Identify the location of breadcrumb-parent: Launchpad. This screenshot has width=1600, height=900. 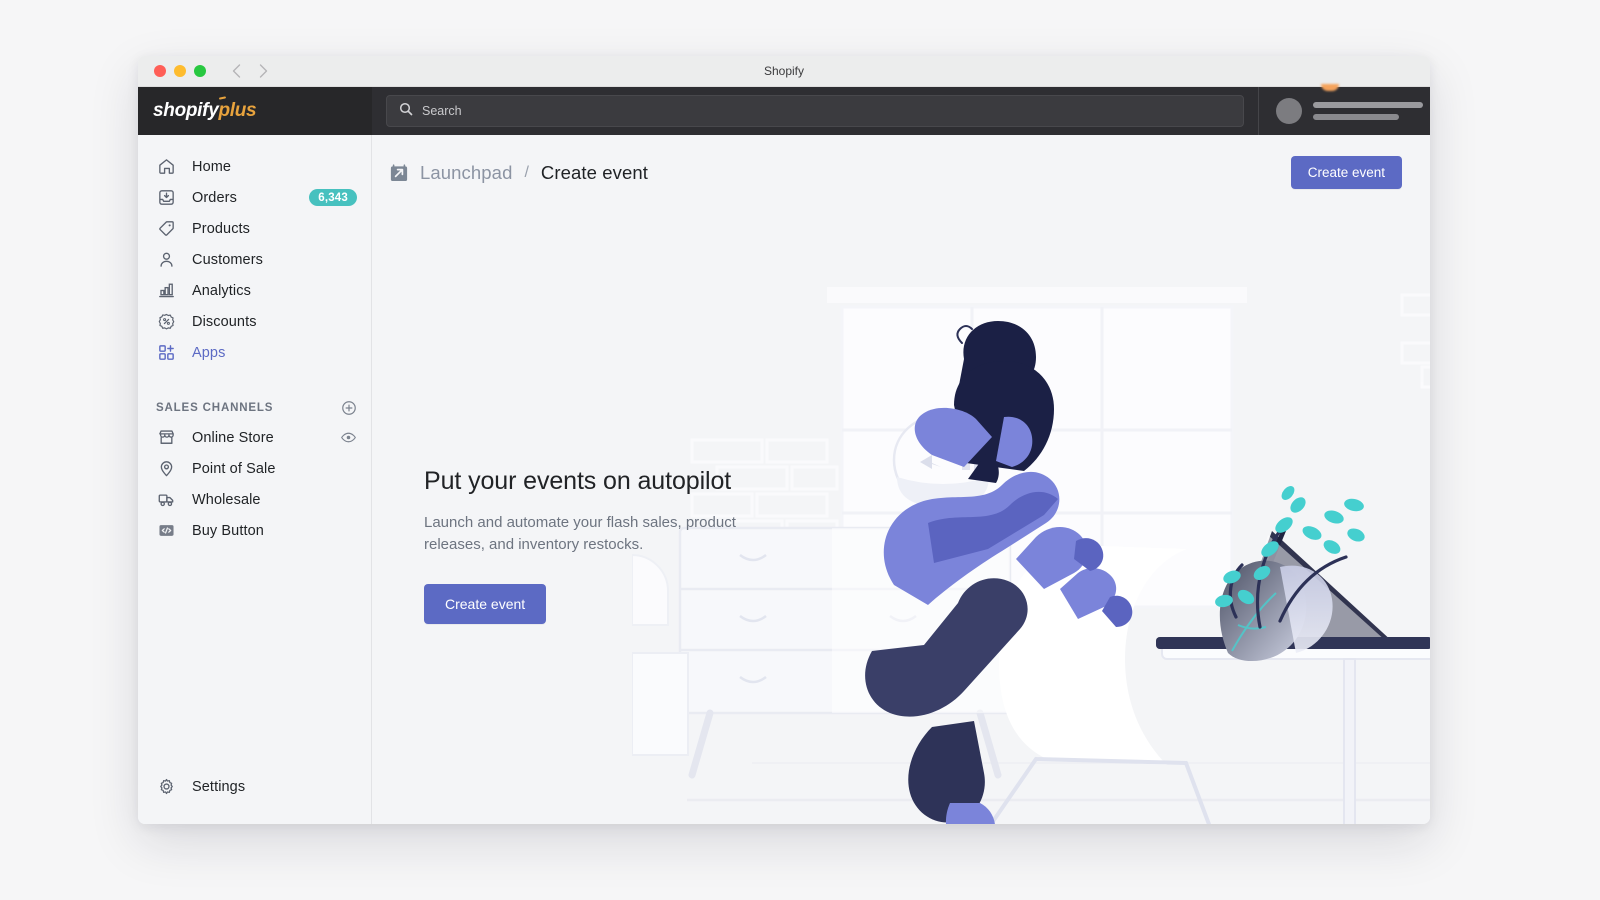
(466, 173).